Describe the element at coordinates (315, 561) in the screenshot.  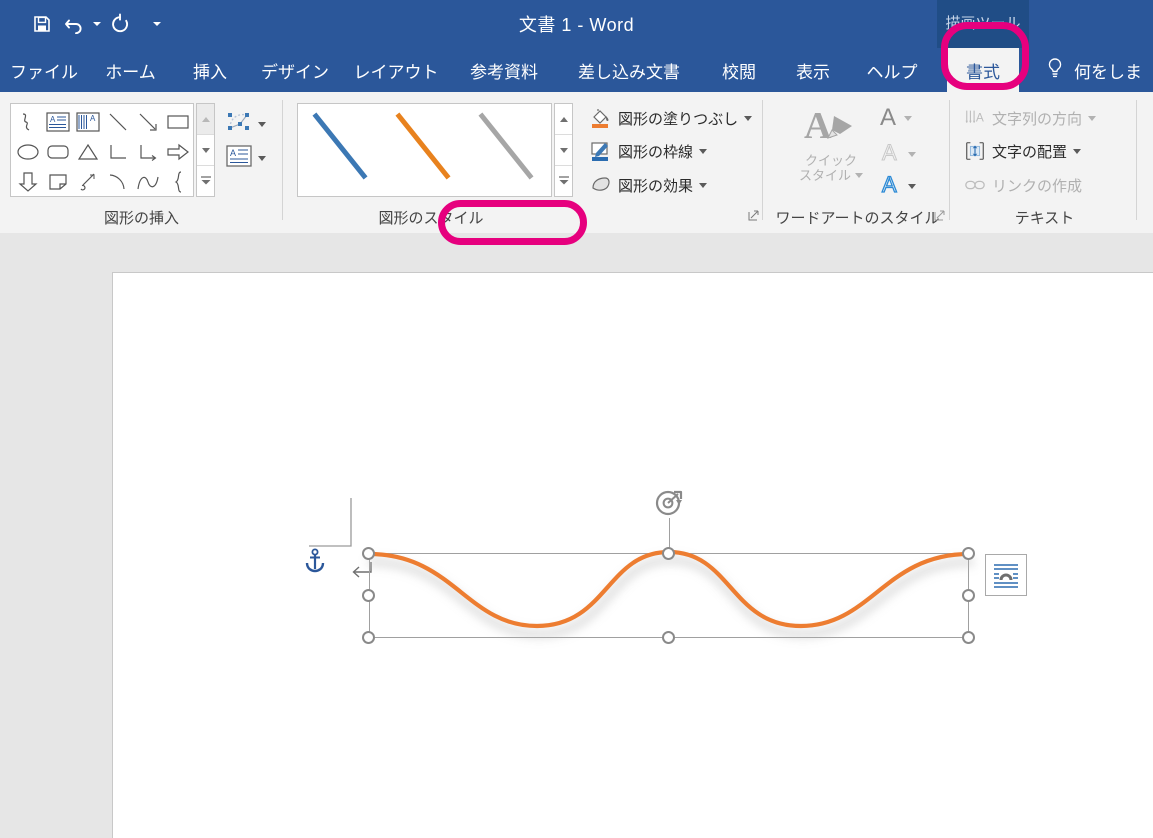
I see `anchor-icon` at that location.